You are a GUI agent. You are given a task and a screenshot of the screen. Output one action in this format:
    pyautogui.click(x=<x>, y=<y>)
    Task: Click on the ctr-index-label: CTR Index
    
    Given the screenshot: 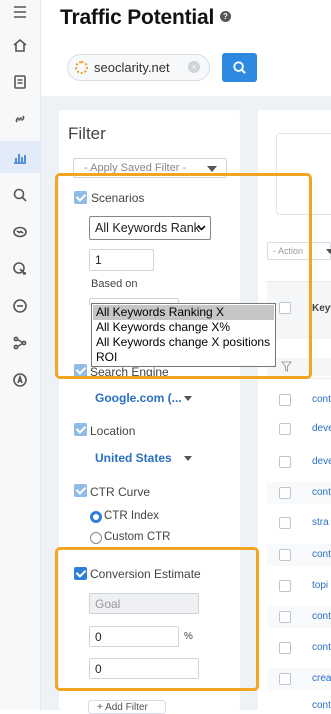 What is the action you would take?
    pyautogui.click(x=131, y=516)
    